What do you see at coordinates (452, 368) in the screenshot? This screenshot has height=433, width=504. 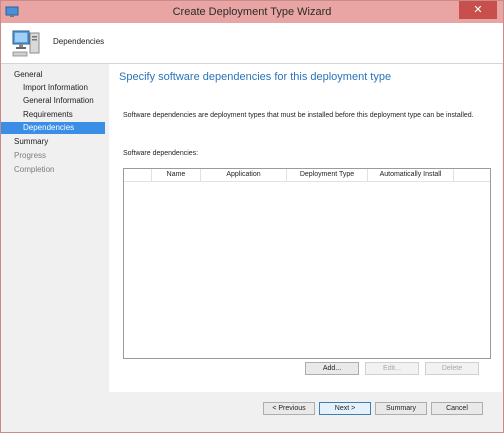 I see `delete-button: Delete` at bounding box center [452, 368].